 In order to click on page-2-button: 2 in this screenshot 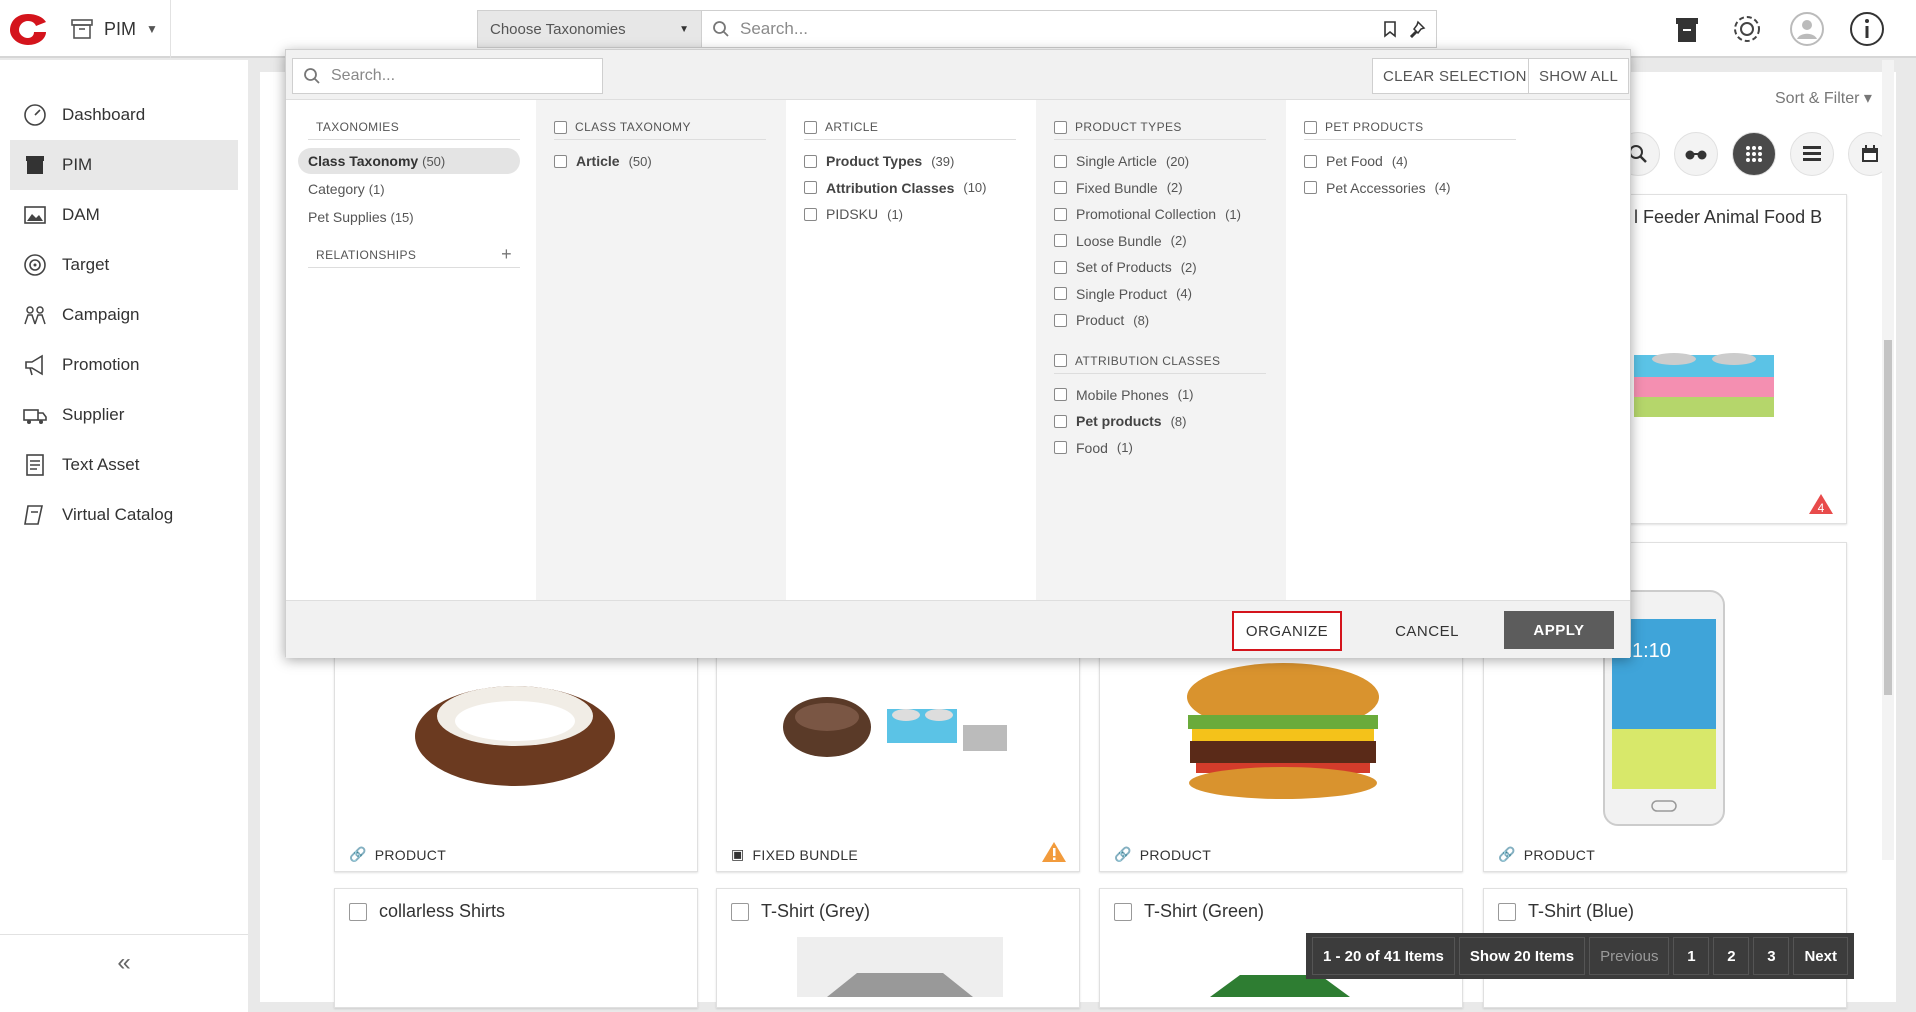, I will do `click(1731, 956)`.